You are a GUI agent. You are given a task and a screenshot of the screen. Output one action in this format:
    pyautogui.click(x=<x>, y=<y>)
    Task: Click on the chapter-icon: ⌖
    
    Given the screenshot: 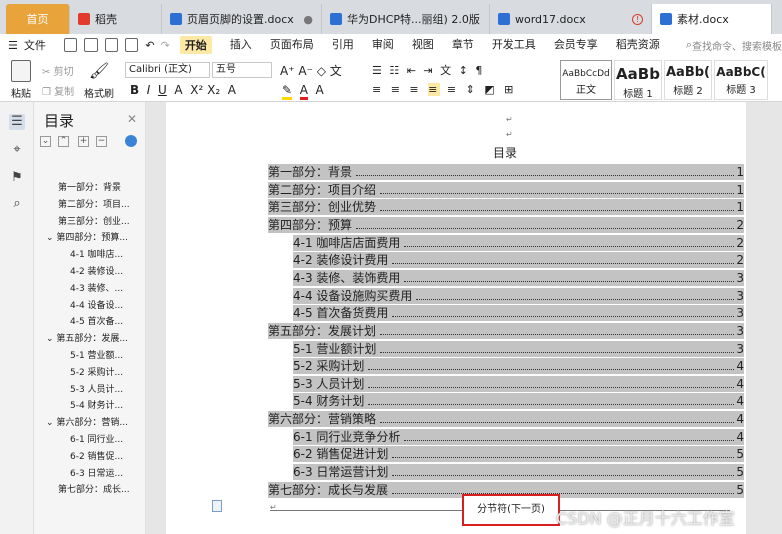 What is the action you would take?
    pyautogui.click(x=17, y=150)
    